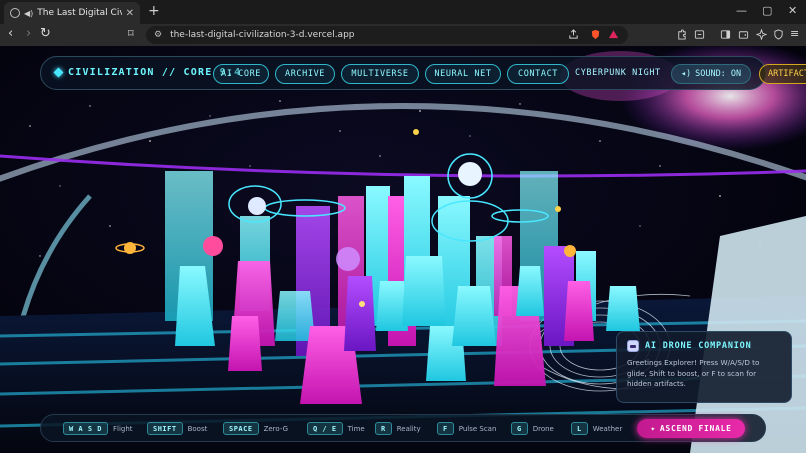 This screenshot has height=453, width=806. What do you see at coordinates (276, 428) in the screenshot?
I see `control-label: Zero-G` at bounding box center [276, 428].